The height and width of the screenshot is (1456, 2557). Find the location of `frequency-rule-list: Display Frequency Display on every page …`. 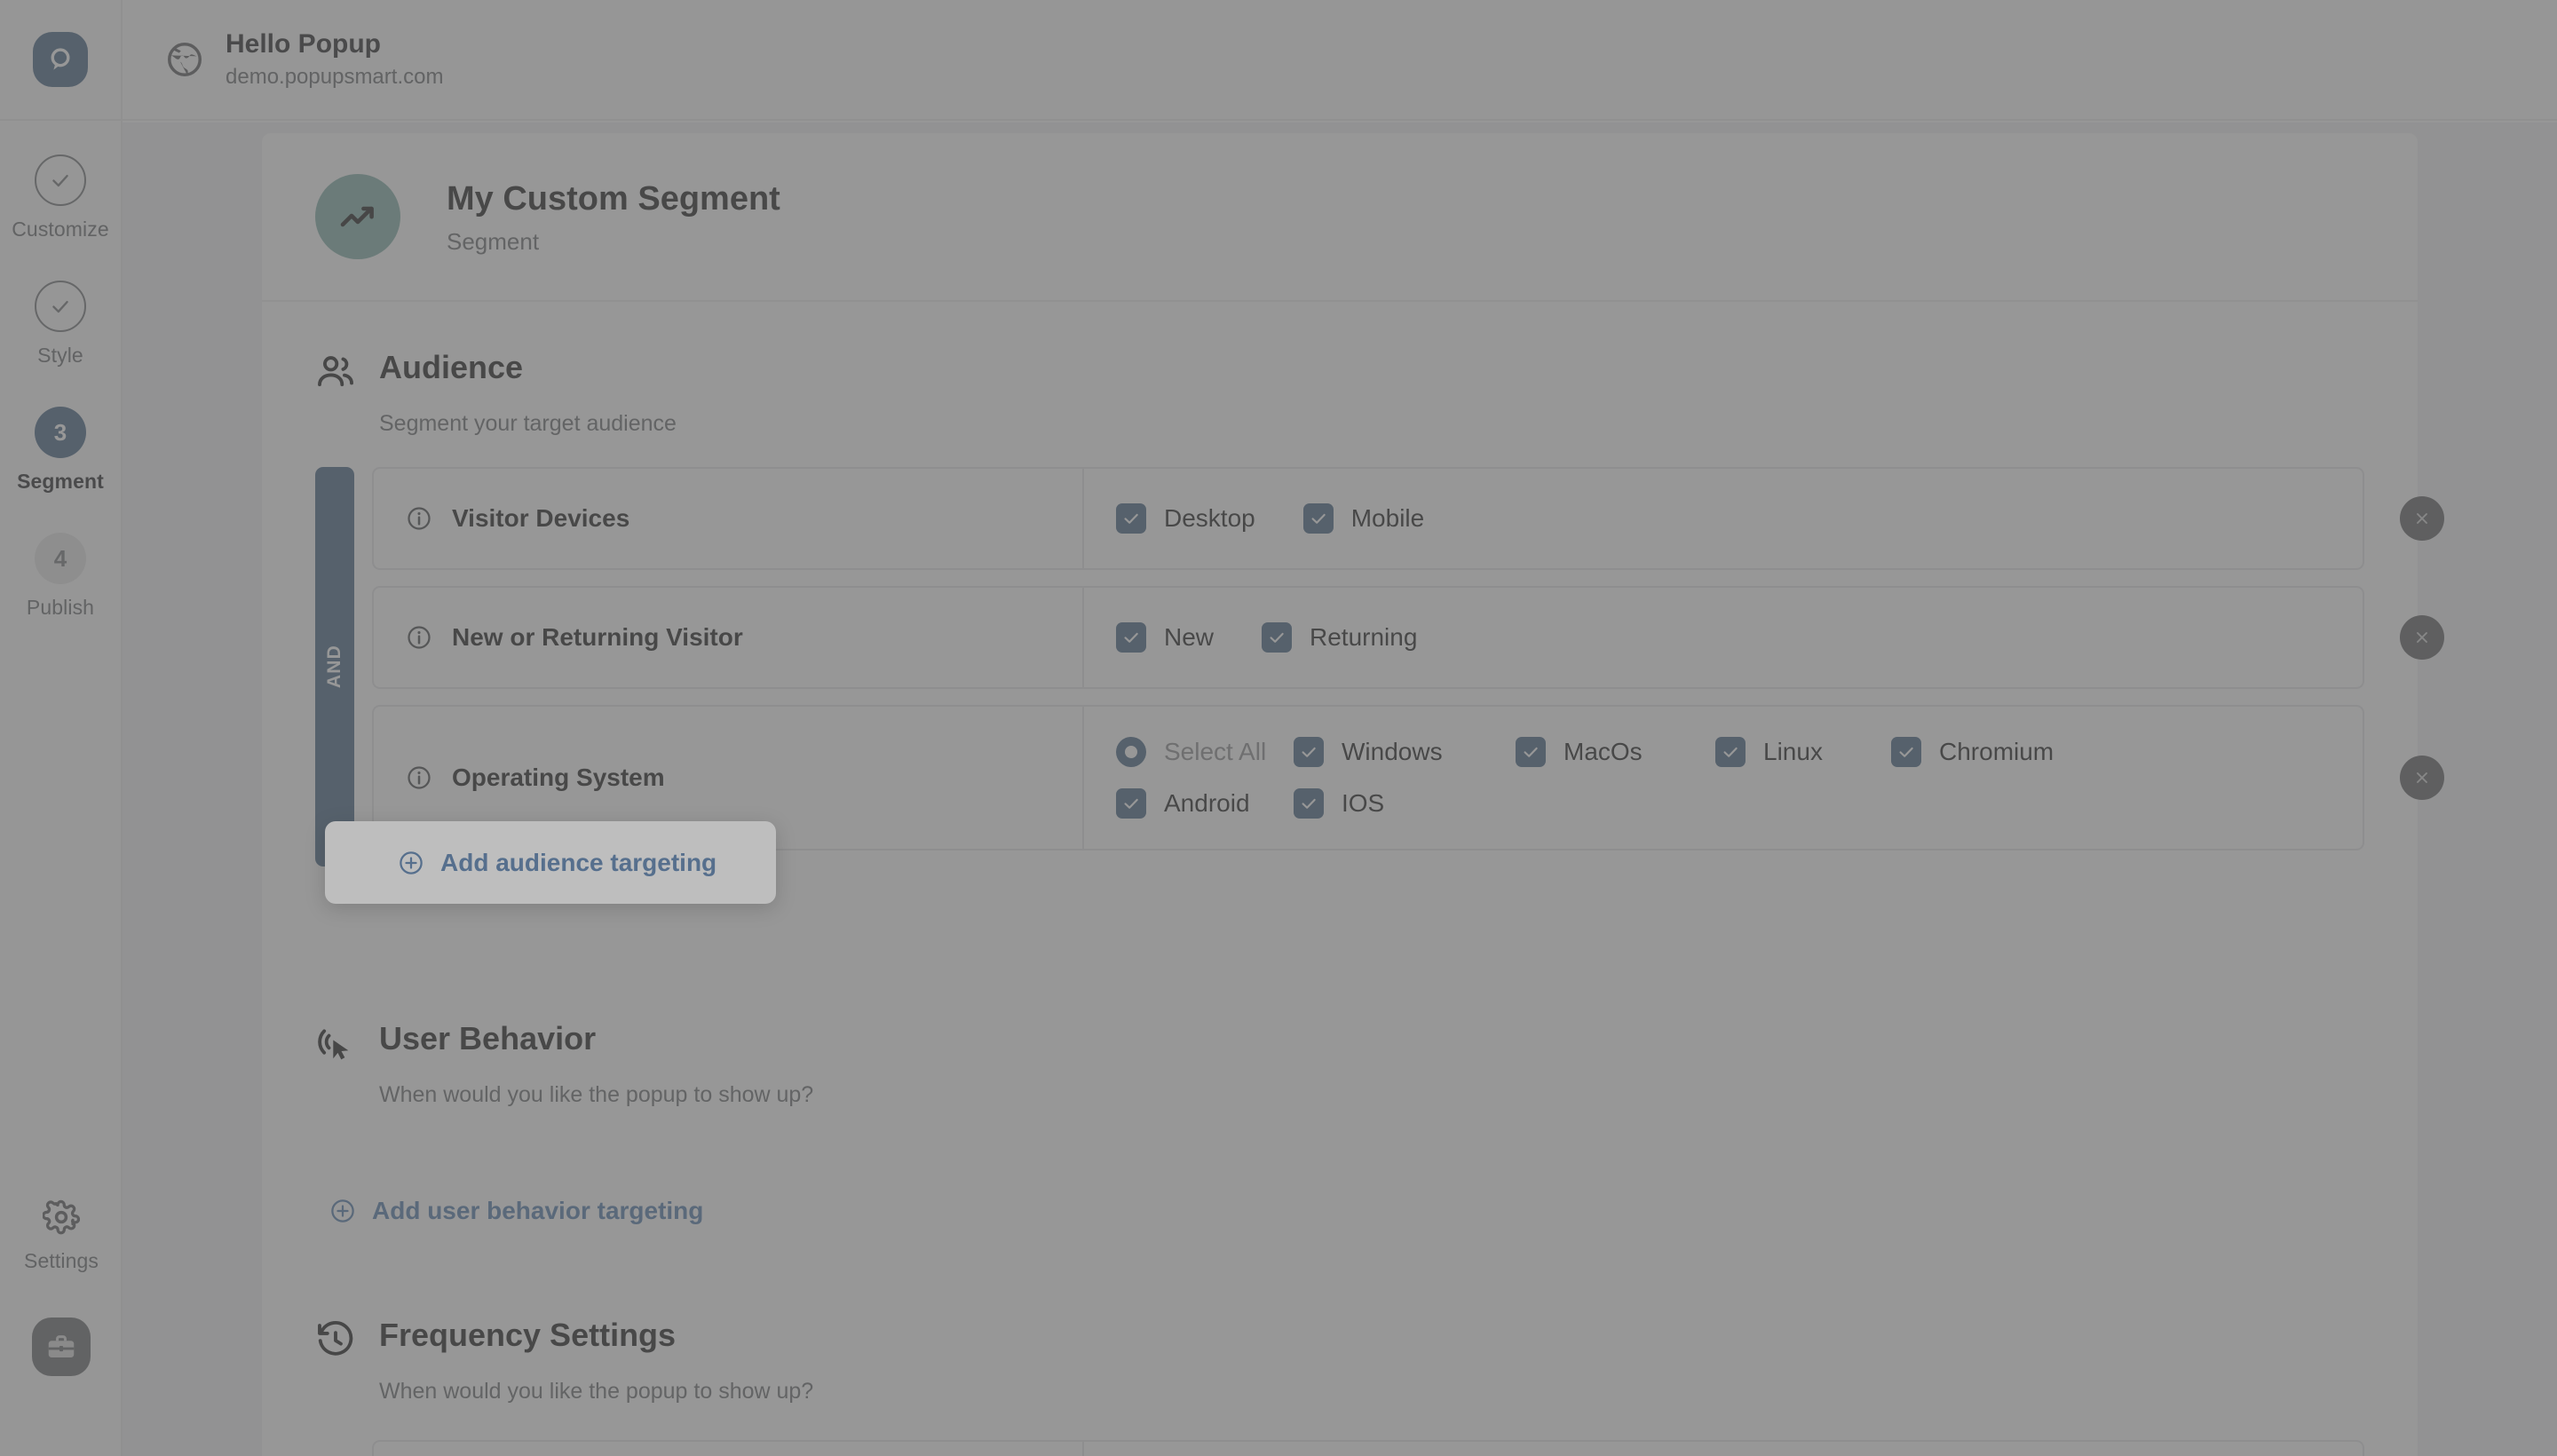

frequency-rule-list: Display Frequency Display on every page … is located at coordinates (1368, 1448).